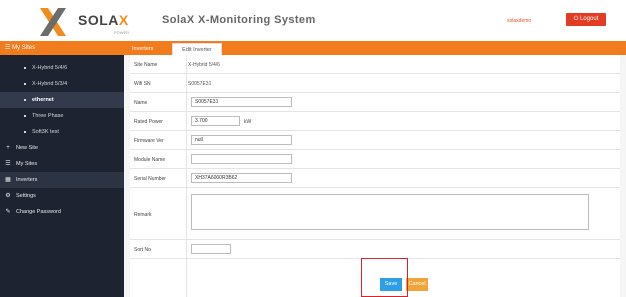 Image resolution: width=626 pixels, height=297 pixels. I want to click on form-row-firmware: Firmware Ver, so click(375, 140).